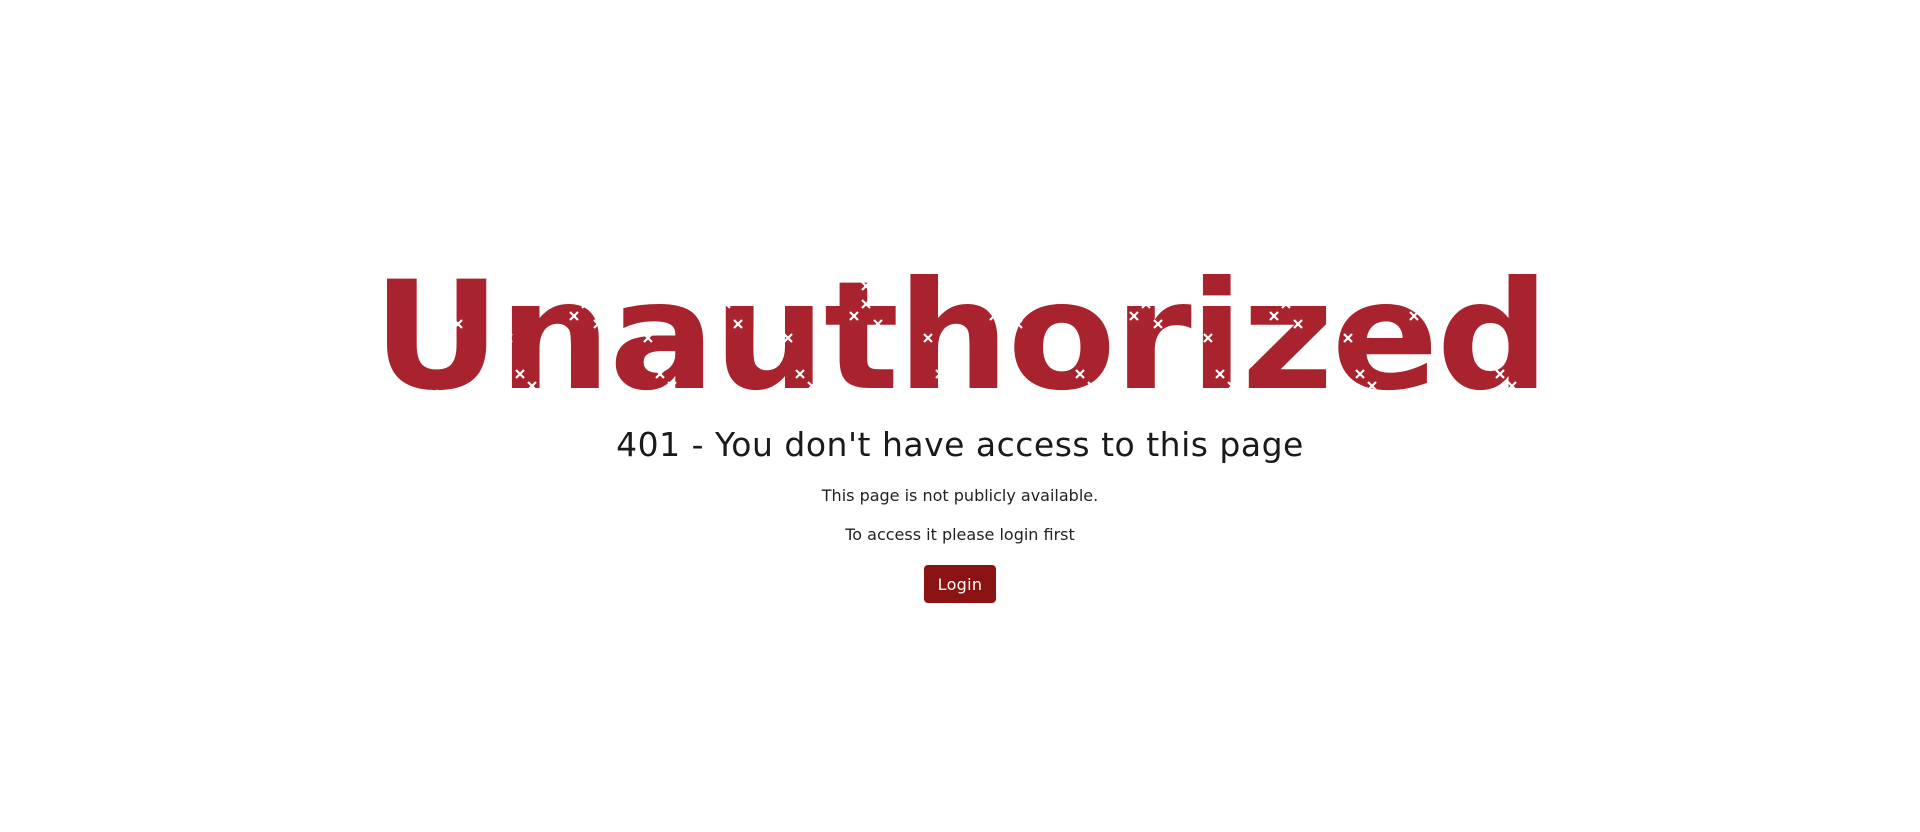 The width and height of the screenshot is (1920, 832). Describe the element at coordinates (960, 444) in the screenshot. I see `error-heading: 401 - You don't have access to this page` at that location.